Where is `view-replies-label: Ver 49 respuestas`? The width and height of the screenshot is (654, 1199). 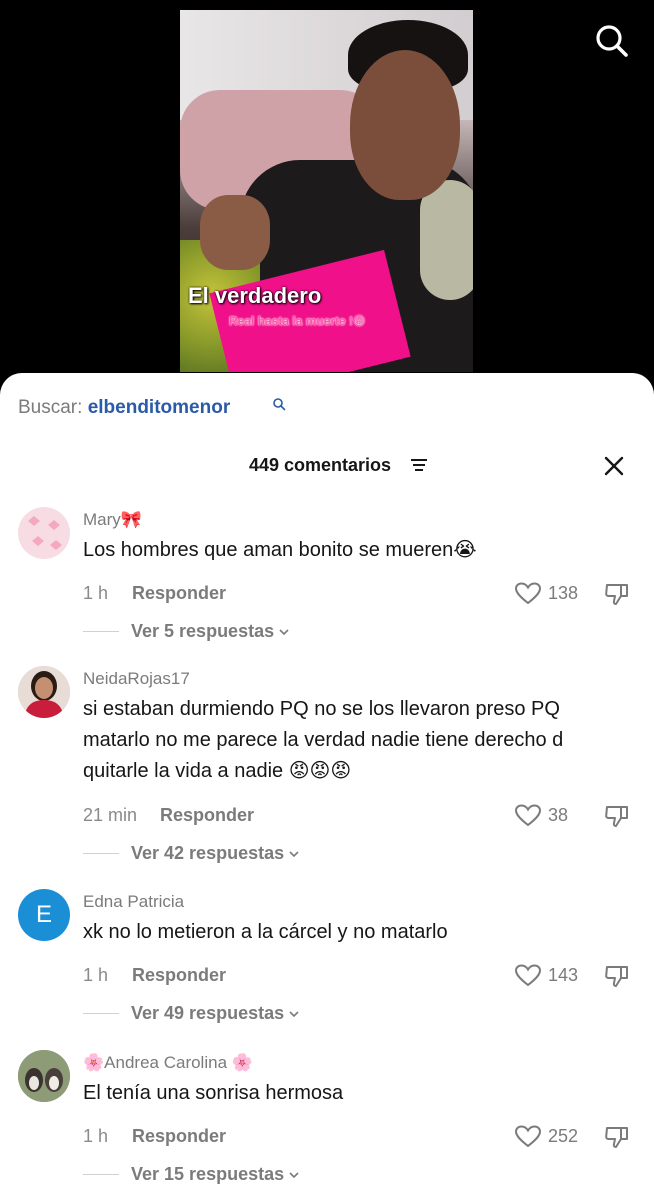
view-replies-label: Ver 49 respuestas is located at coordinates (208, 1013).